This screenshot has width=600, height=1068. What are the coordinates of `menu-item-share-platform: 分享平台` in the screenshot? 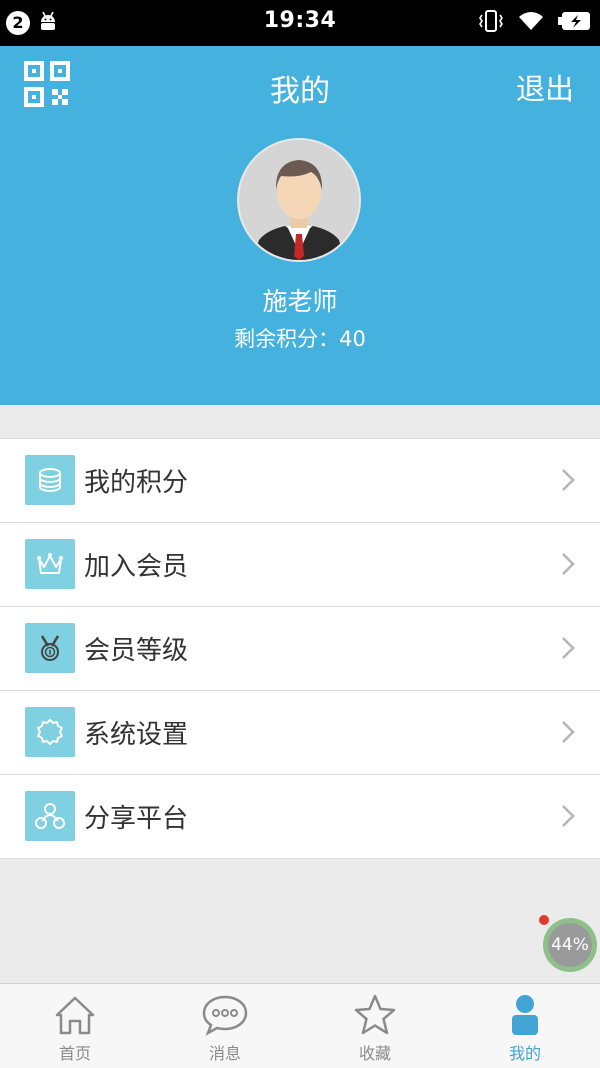 It's located at (300, 816).